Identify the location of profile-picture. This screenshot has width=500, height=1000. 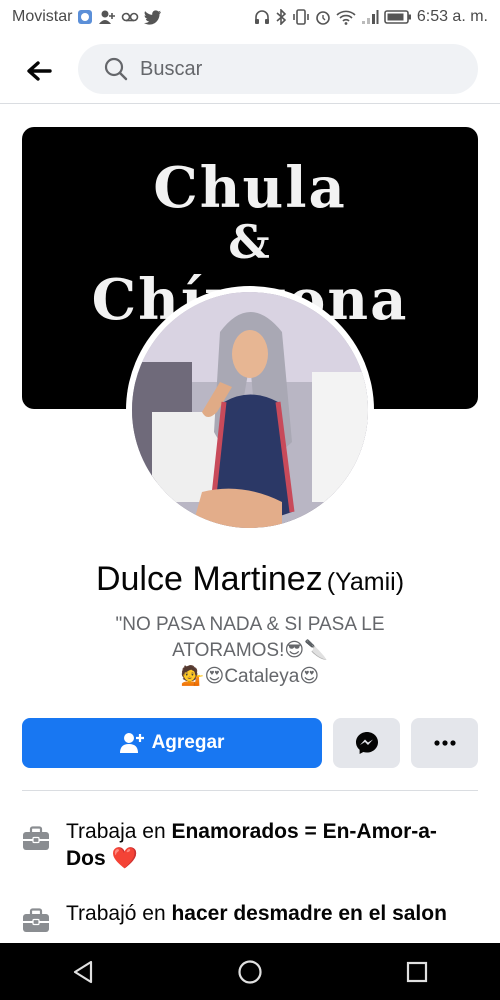
(250, 410).